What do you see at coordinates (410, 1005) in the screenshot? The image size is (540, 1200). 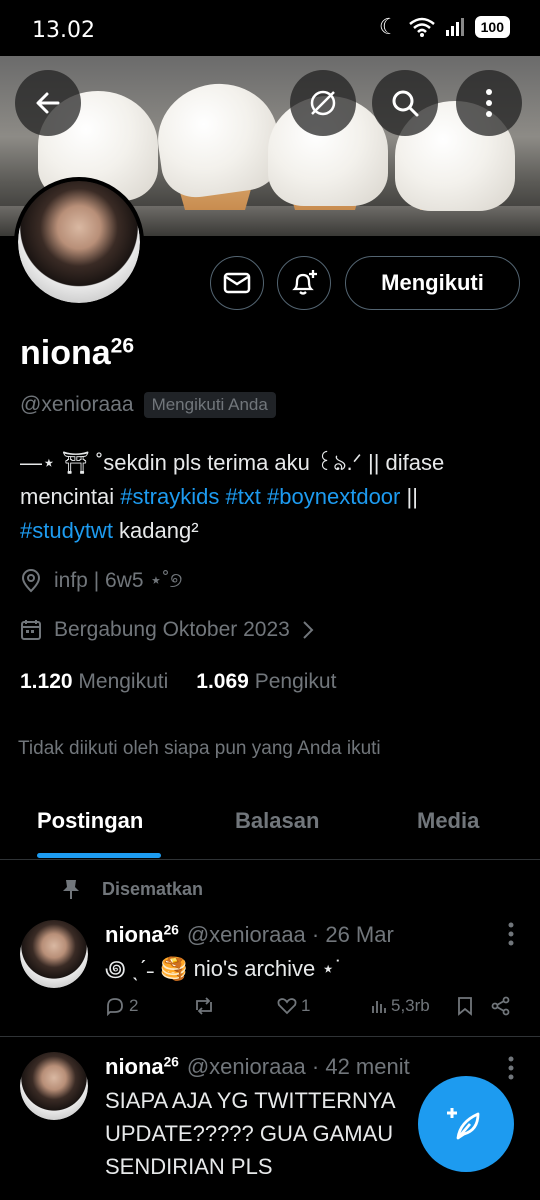 I see `views-count: 5,3rb` at bounding box center [410, 1005].